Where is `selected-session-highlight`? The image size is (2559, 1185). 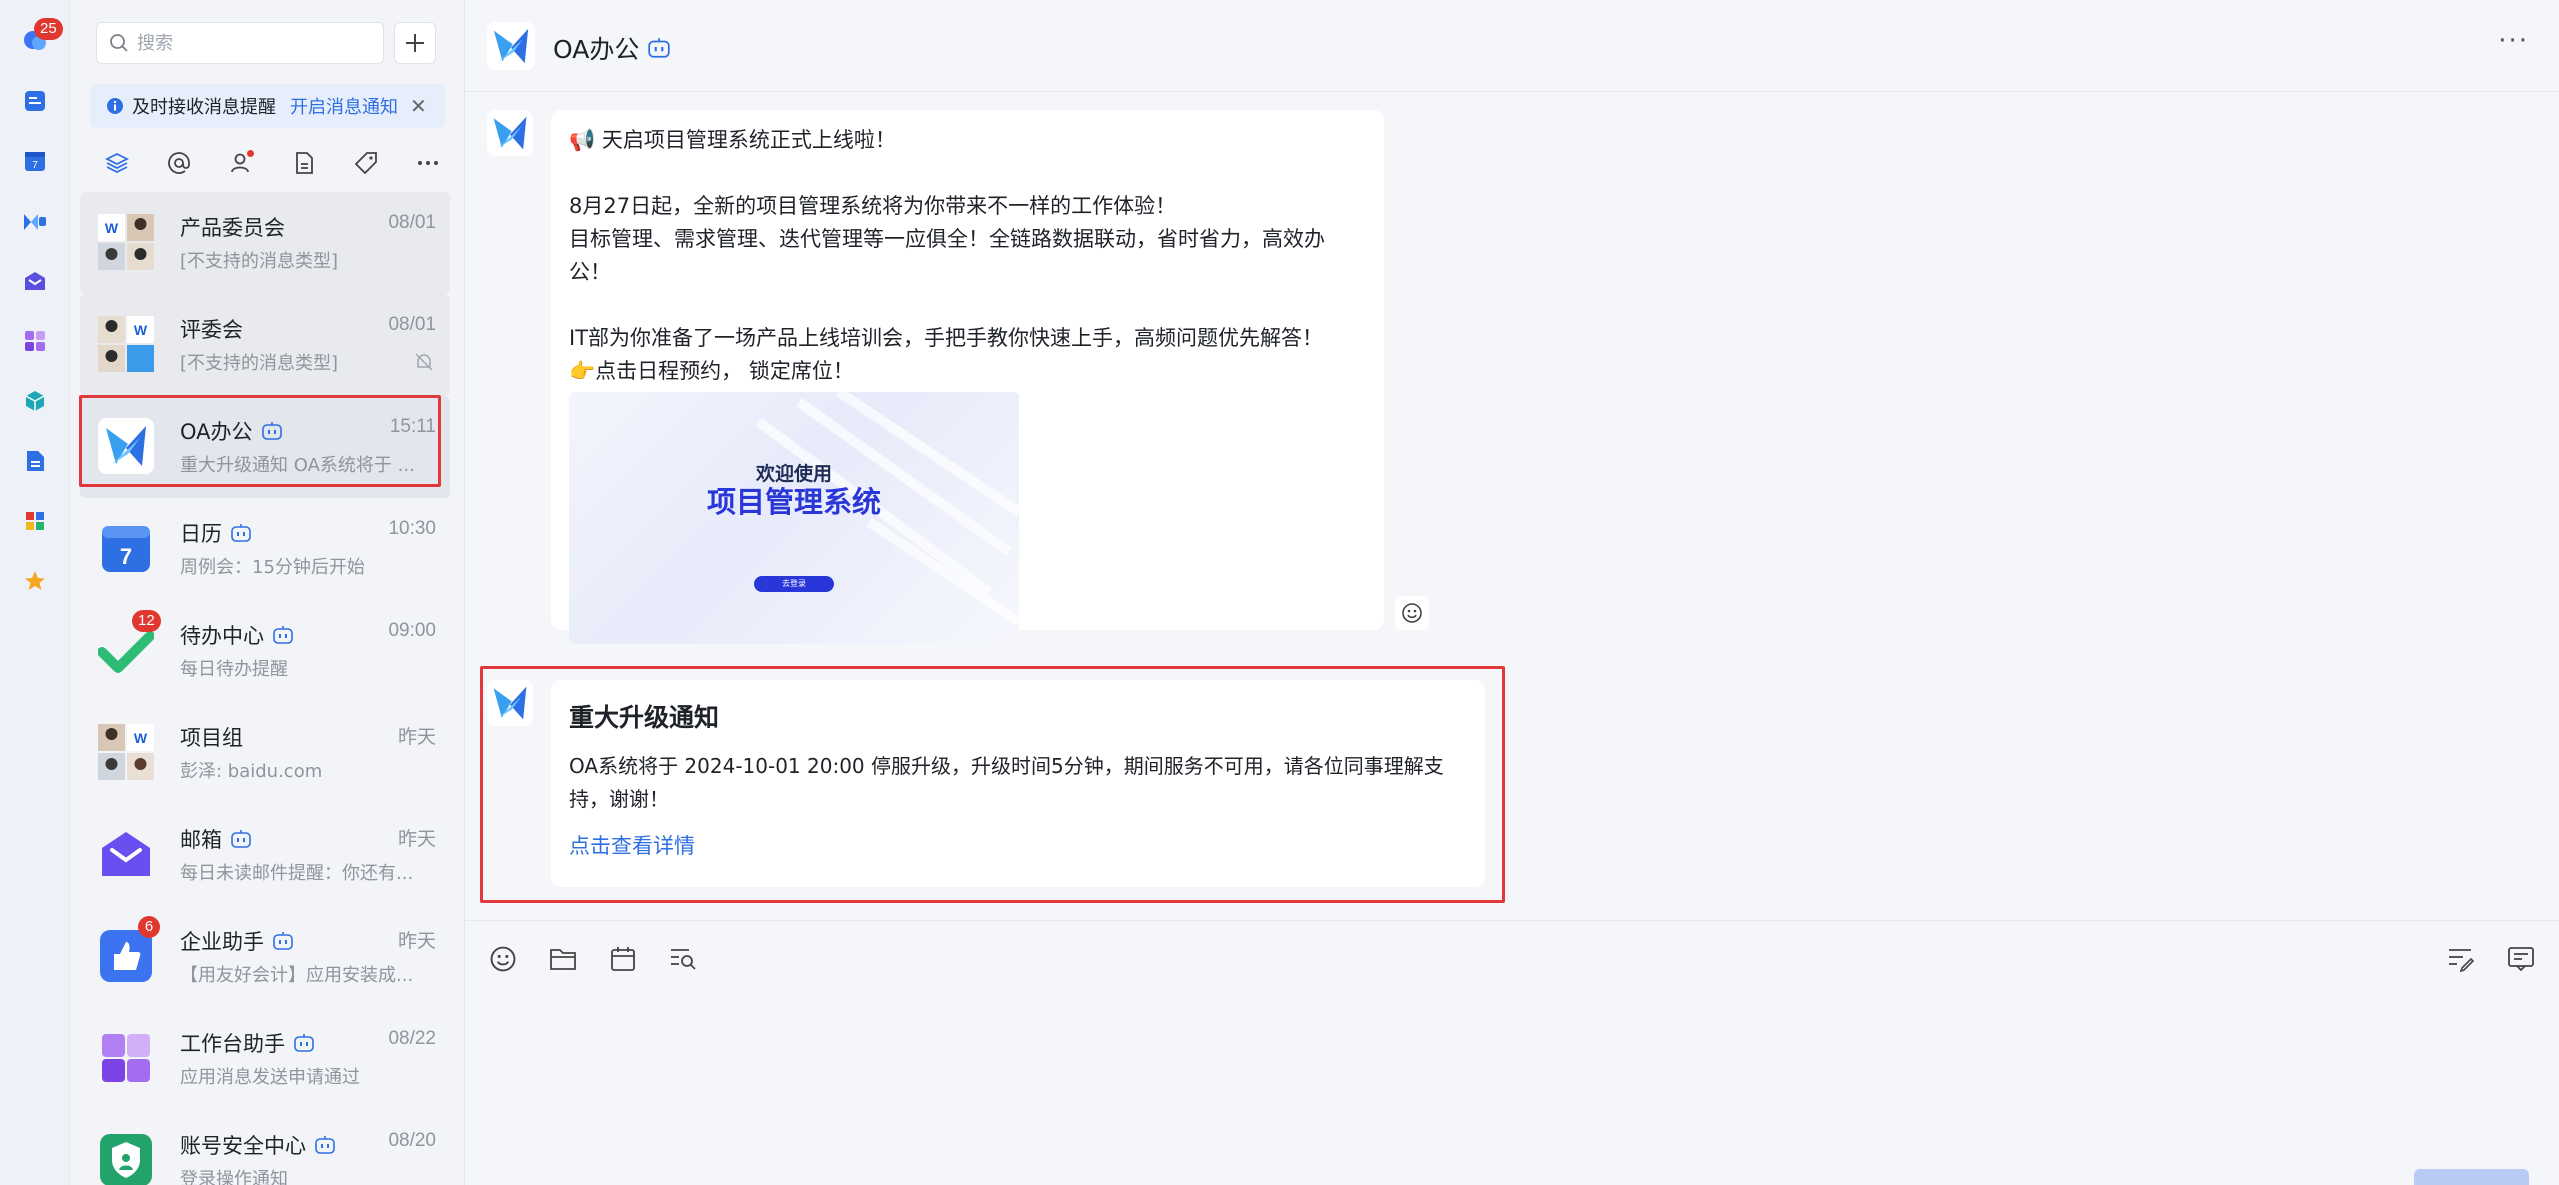
selected-session-highlight is located at coordinates (260, 441).